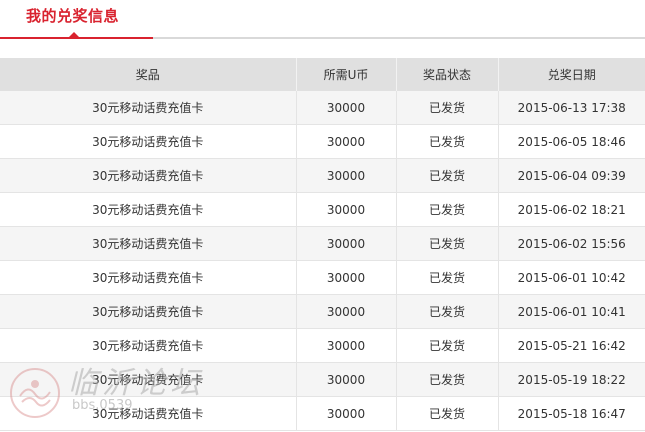 This screenshot has width=645, height=432. Describe the element at coordinates (571, 108) in the screenshot. I see `date-cell: 2015-06-13 17:38` at that location.